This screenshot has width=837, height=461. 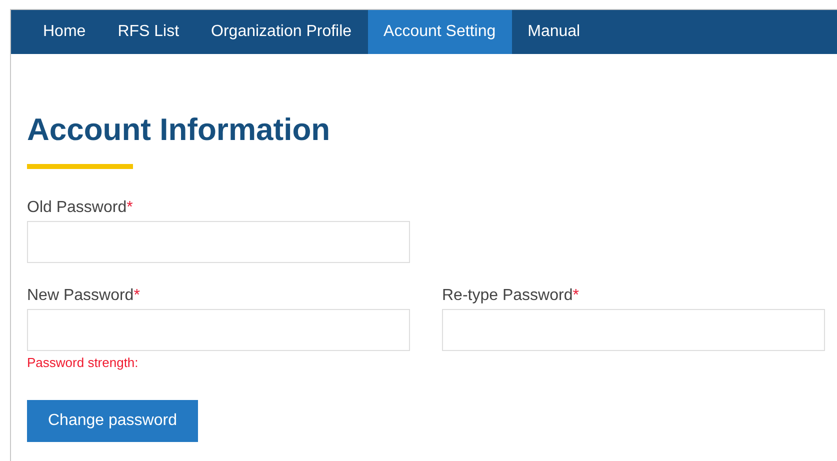 What do you see at coordinates (554, 32) in the screenshot?
I see `nav-tab: Manual` at bounding box center [554, 32].